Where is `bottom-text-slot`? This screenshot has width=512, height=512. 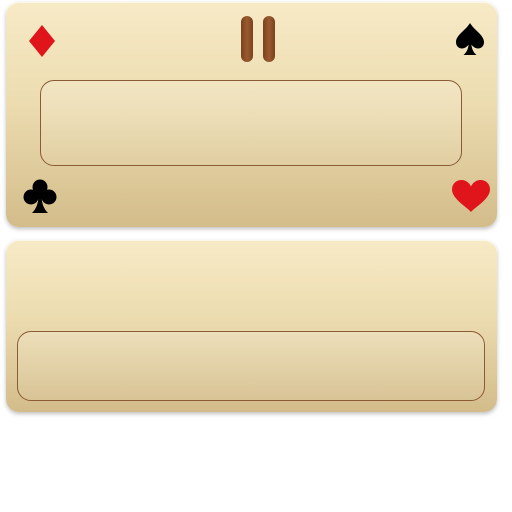 bottom-text-slot is located at coordinates (251, 366).